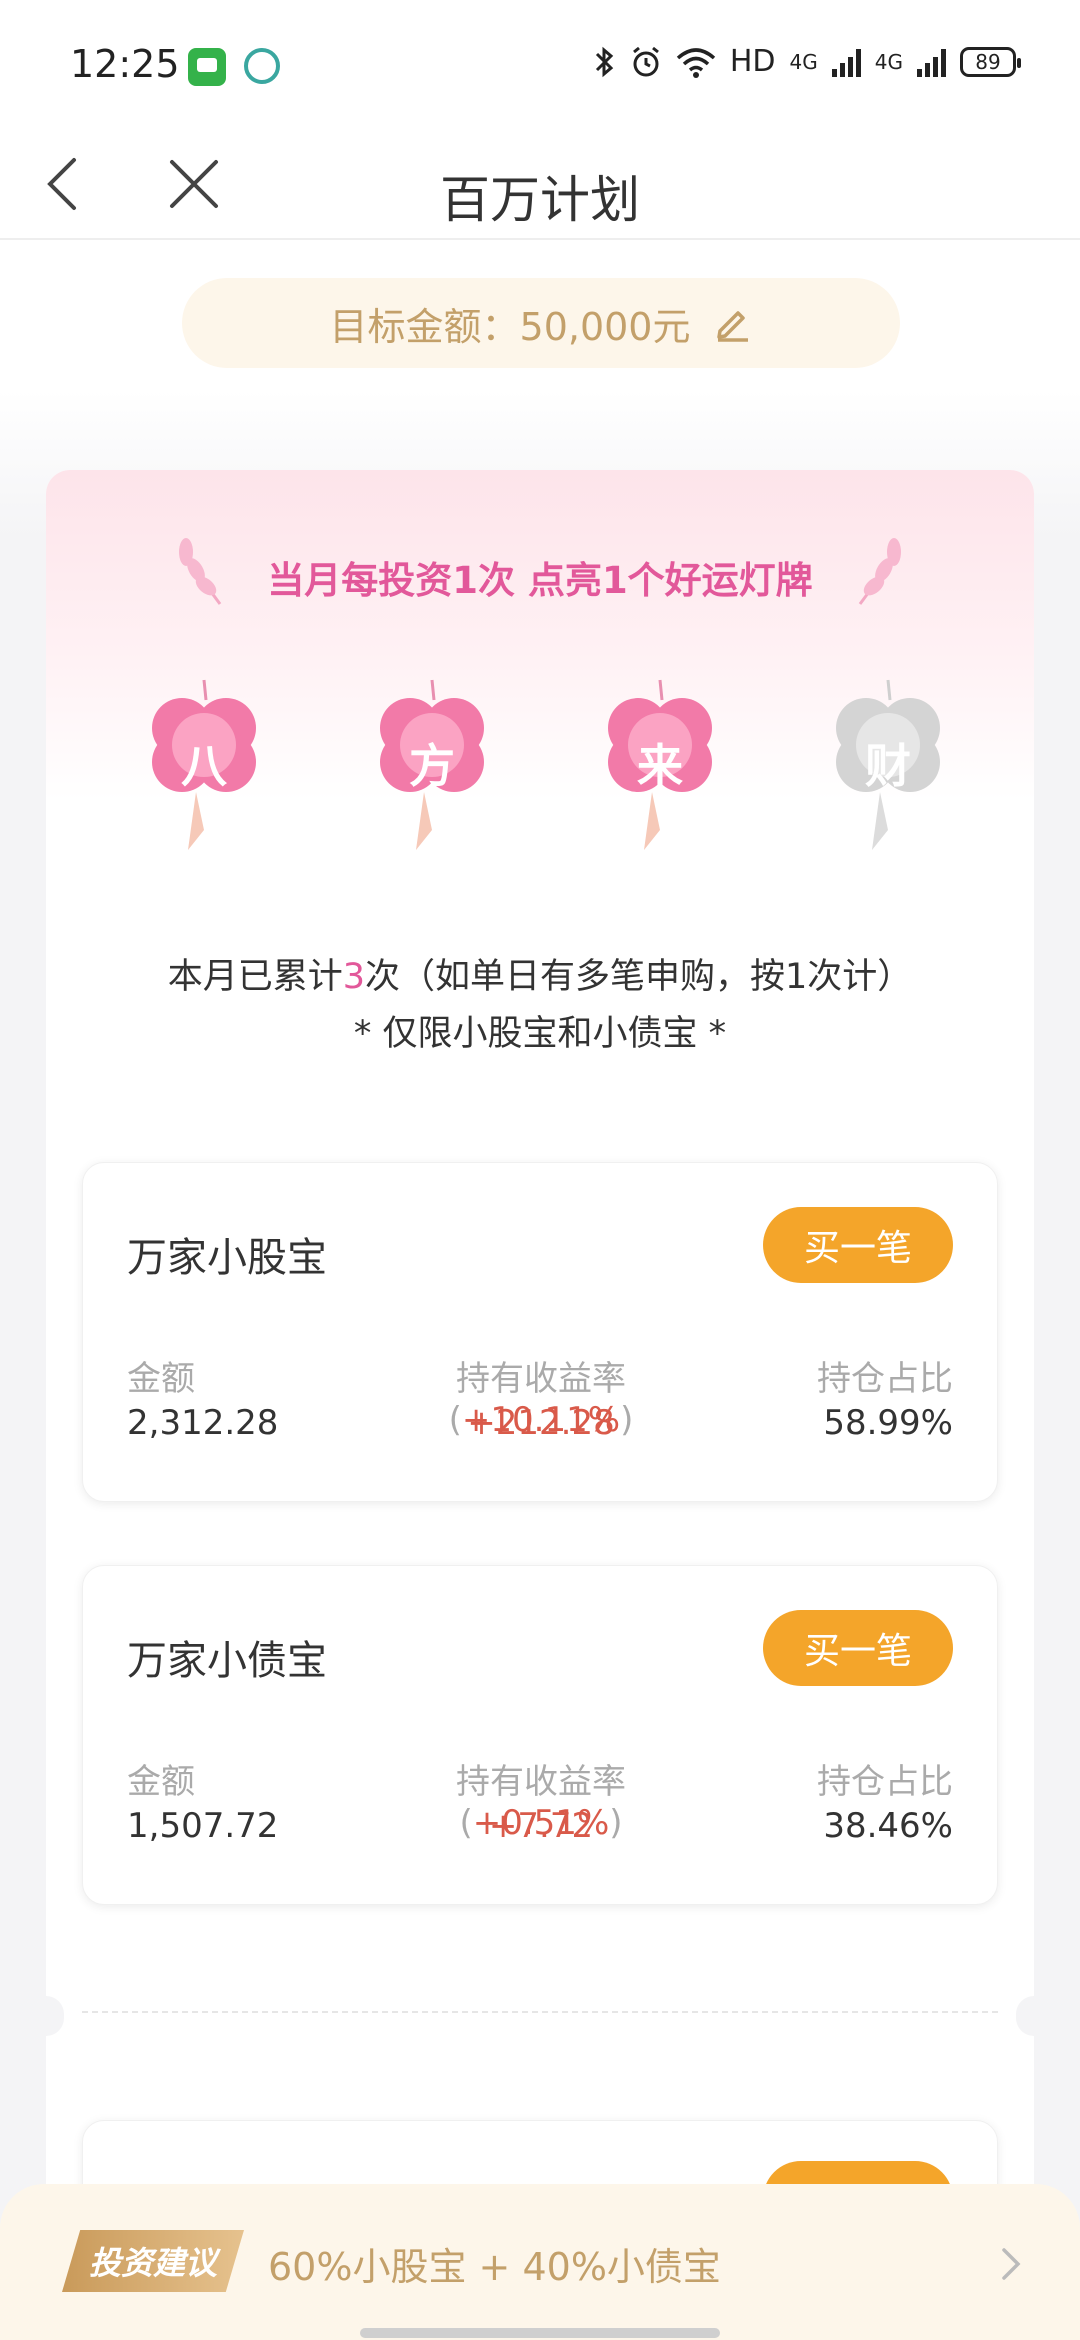 This screenshot has width=1080, height=2340. Describe the element at coordinates (888, 766) in the screenshot. I see `lantern-char: 财` at that location.